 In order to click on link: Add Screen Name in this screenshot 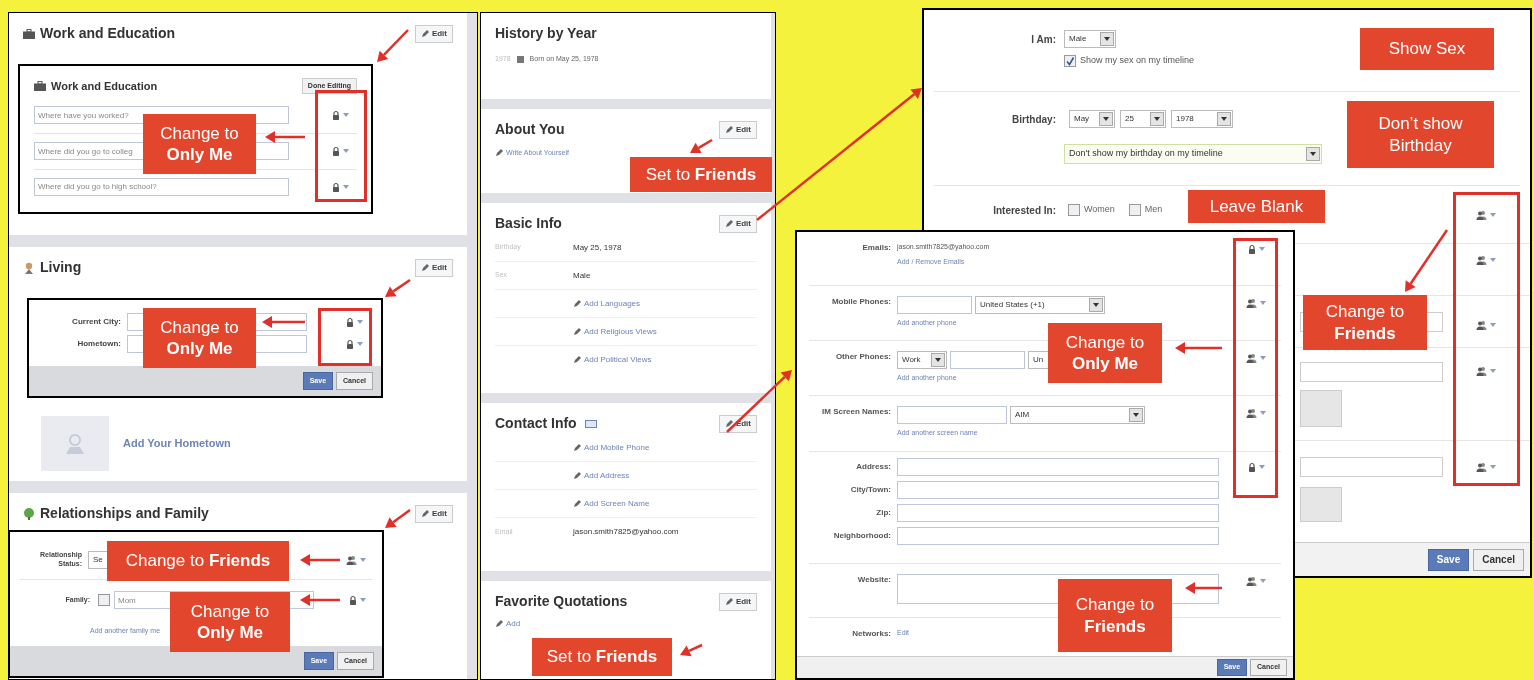, I will do `click(611, 503)`.